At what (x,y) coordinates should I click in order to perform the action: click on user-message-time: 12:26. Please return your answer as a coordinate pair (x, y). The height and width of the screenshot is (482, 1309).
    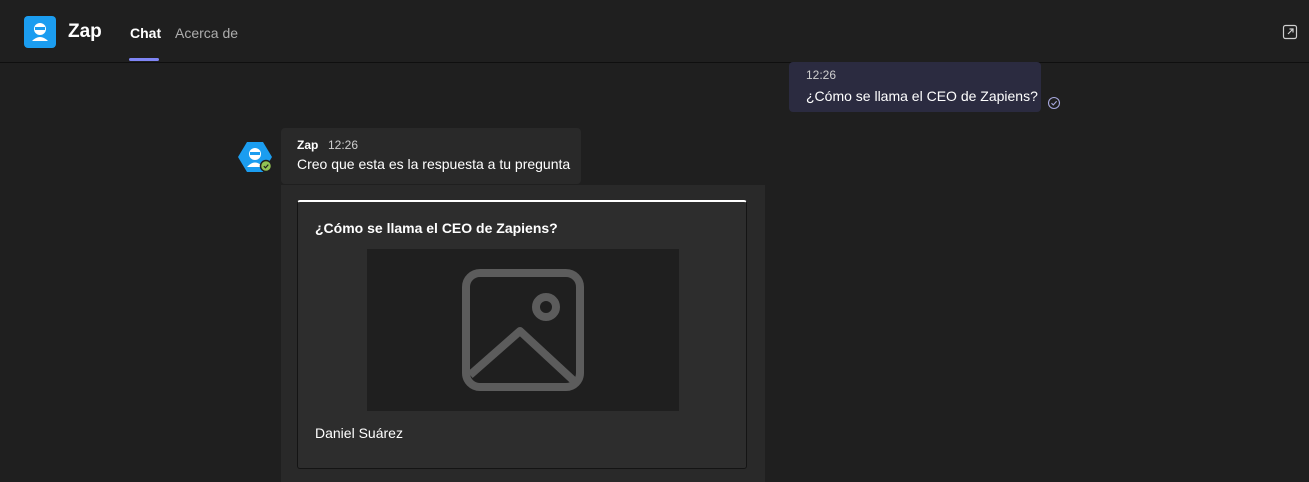
    Looking at the image, I should click on (821, 75).